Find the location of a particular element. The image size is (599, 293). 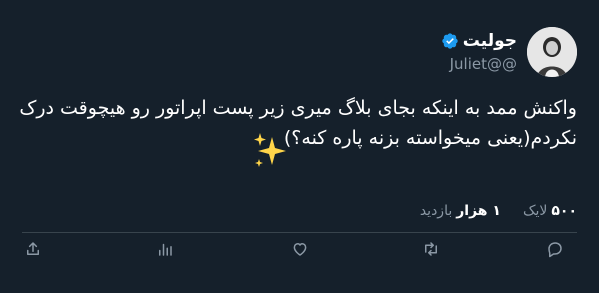

views-label: بازدید is located at coordinates (436, 211).